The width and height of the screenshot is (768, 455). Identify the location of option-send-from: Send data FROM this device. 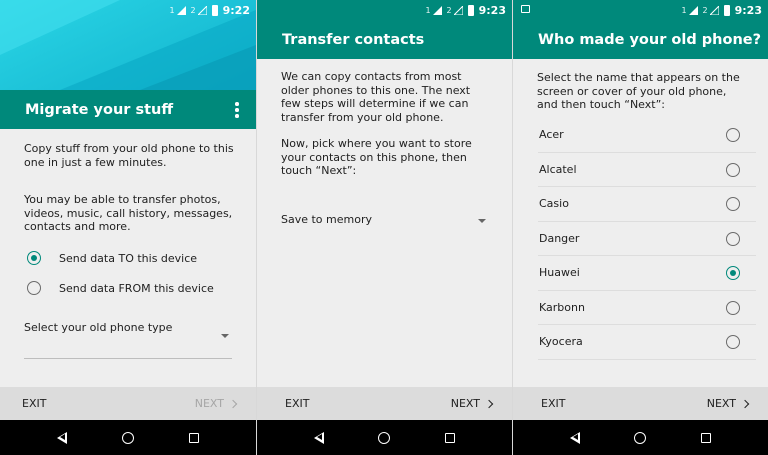
(120, 288).